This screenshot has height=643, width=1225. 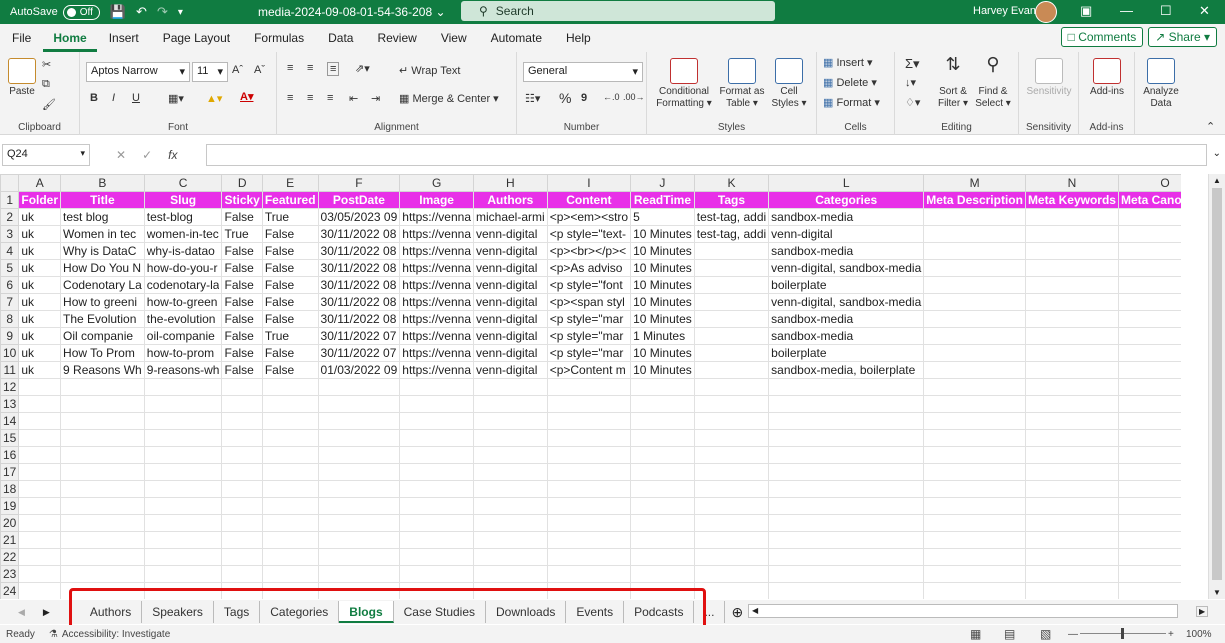 What do you see at coordinates (10, 404) in the screenshot?
I see `row-header: 13` at bounding box center [10, 404].